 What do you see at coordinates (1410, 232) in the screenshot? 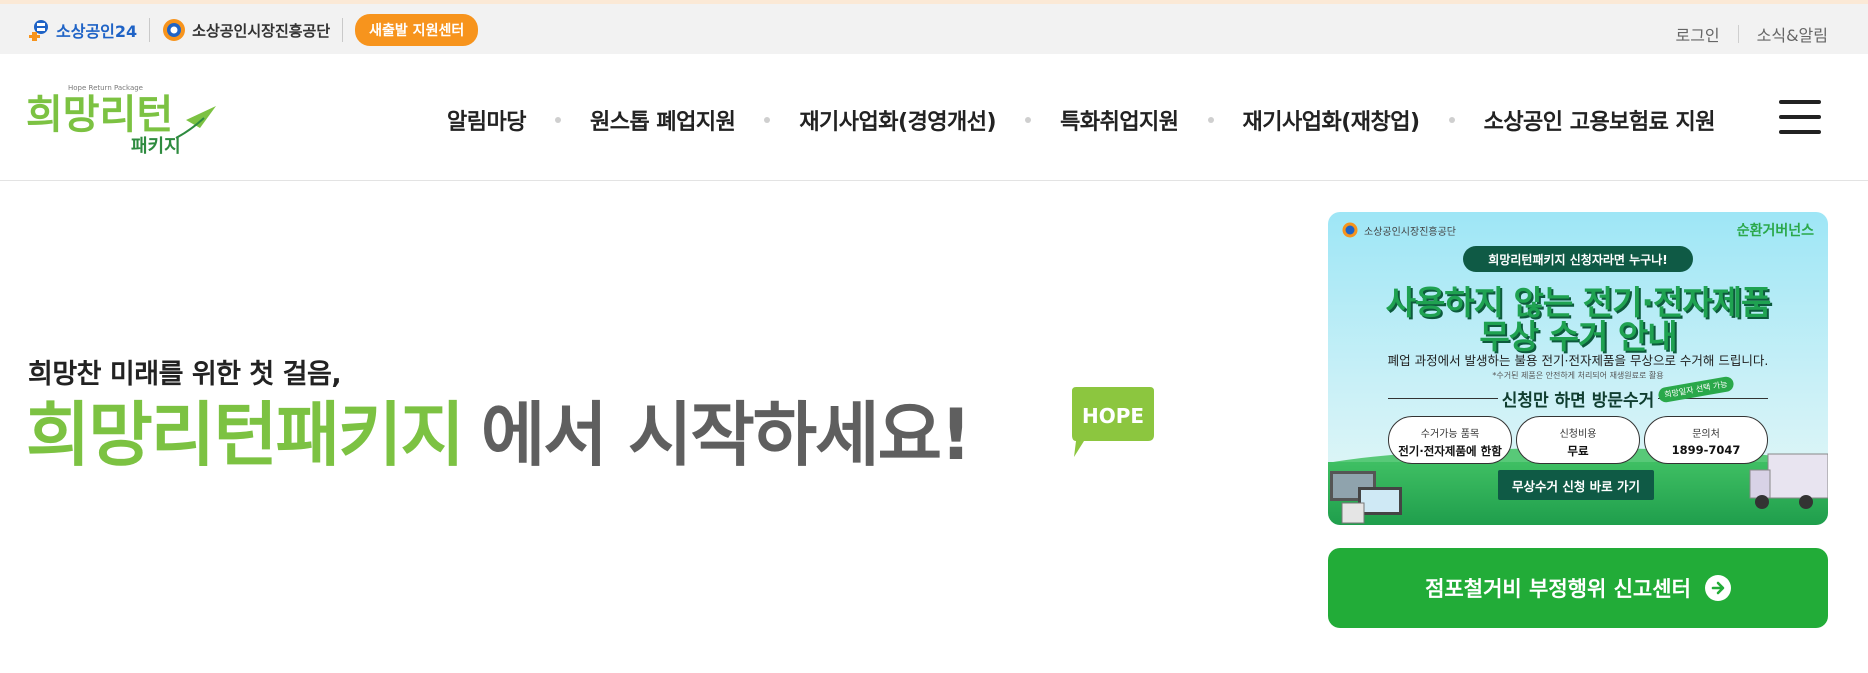
I see `banner-org-text: 소상공인시장진흥공단` at bounding box center [1410, 232].